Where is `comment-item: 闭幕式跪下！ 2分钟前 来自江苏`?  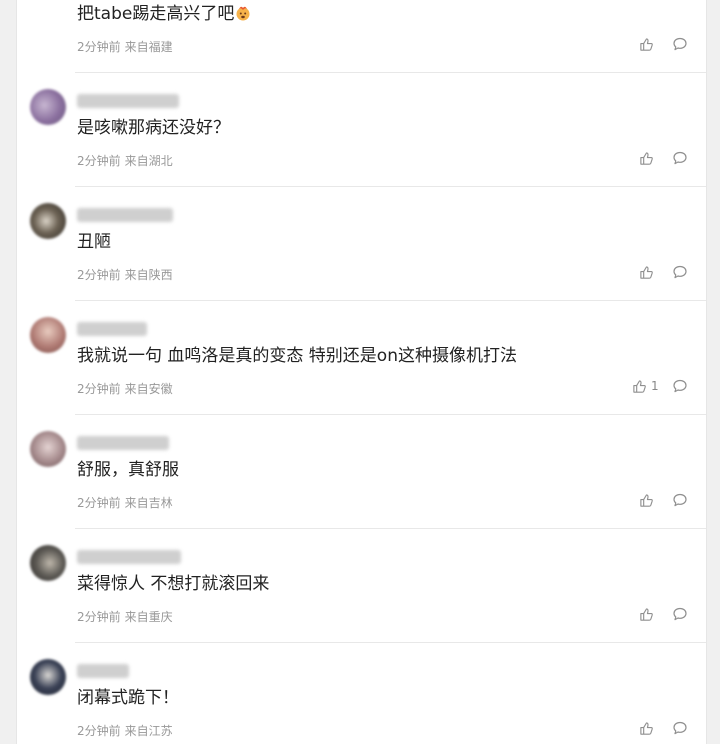 comment-item: 闭幕式跪下！ 2分钟前 来自江苏 is located at coordinates (361, 693).